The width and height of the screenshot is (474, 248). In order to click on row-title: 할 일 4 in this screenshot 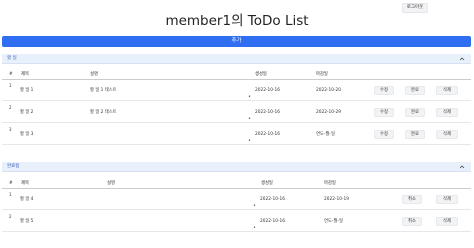, I will do `click(27, 199)`.